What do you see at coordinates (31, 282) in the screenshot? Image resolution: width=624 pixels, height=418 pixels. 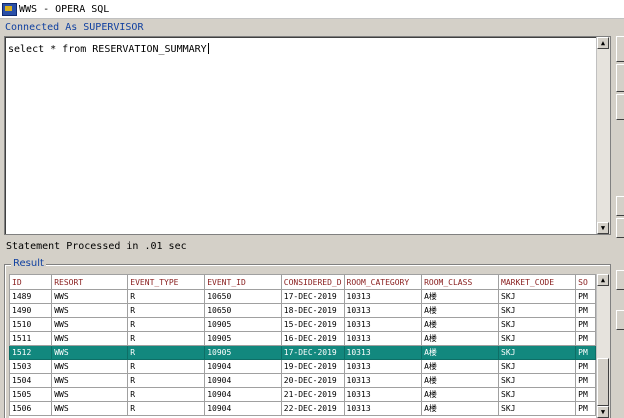 I see `column-header: ID` at bounding box center [31, 282].